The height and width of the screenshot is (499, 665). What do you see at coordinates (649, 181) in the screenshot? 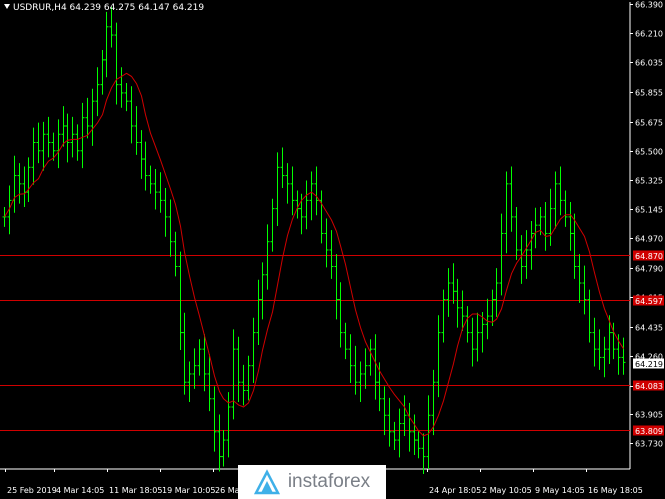
I see `y-tick-label: 65.325` at bounding box center [649, 181].